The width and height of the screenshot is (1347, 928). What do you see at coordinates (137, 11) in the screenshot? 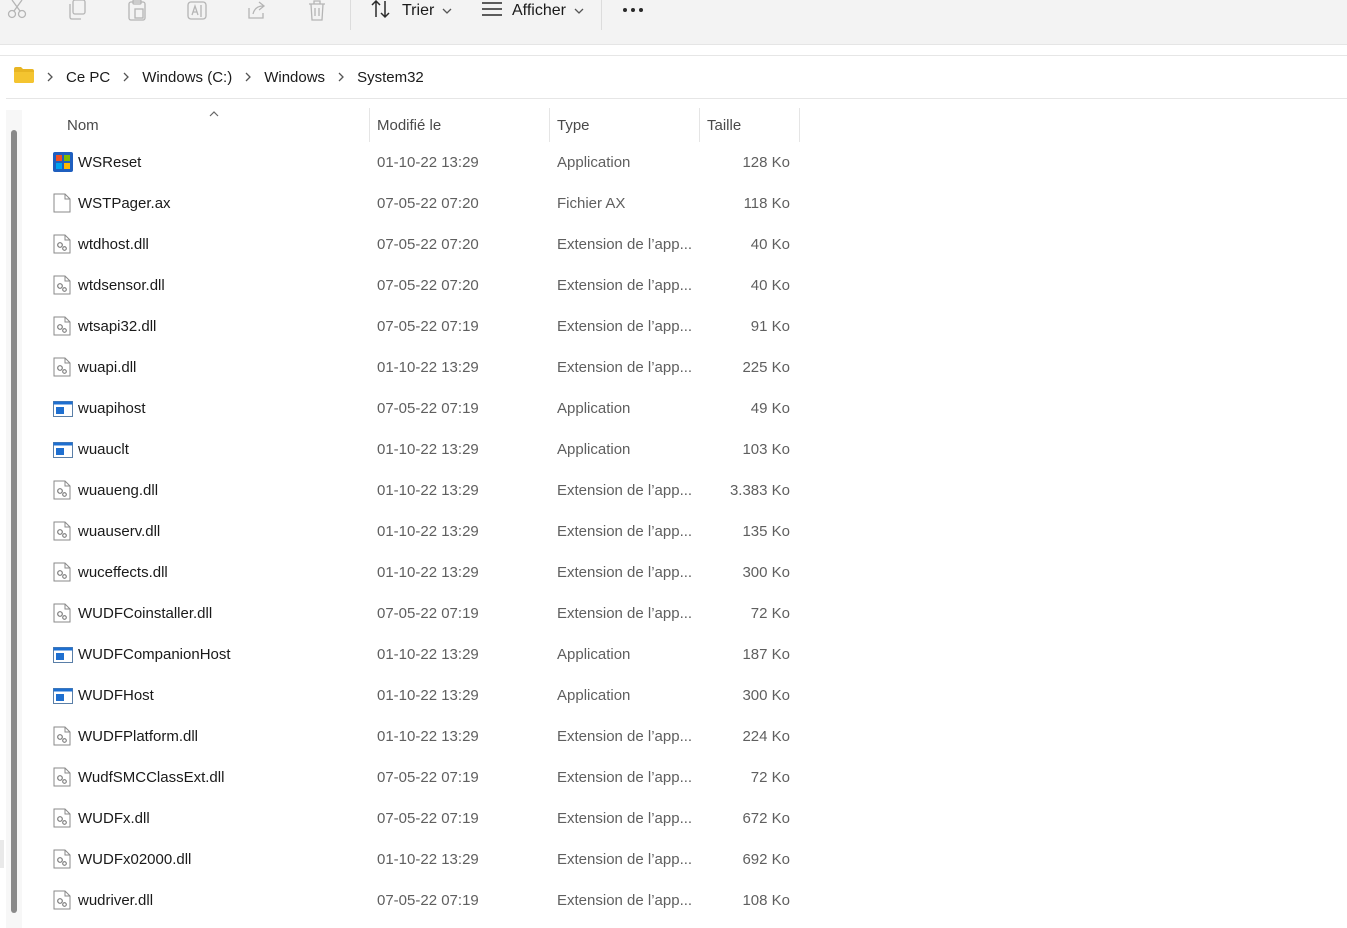
I see `paste-icon` at bounding box center [137, 11].